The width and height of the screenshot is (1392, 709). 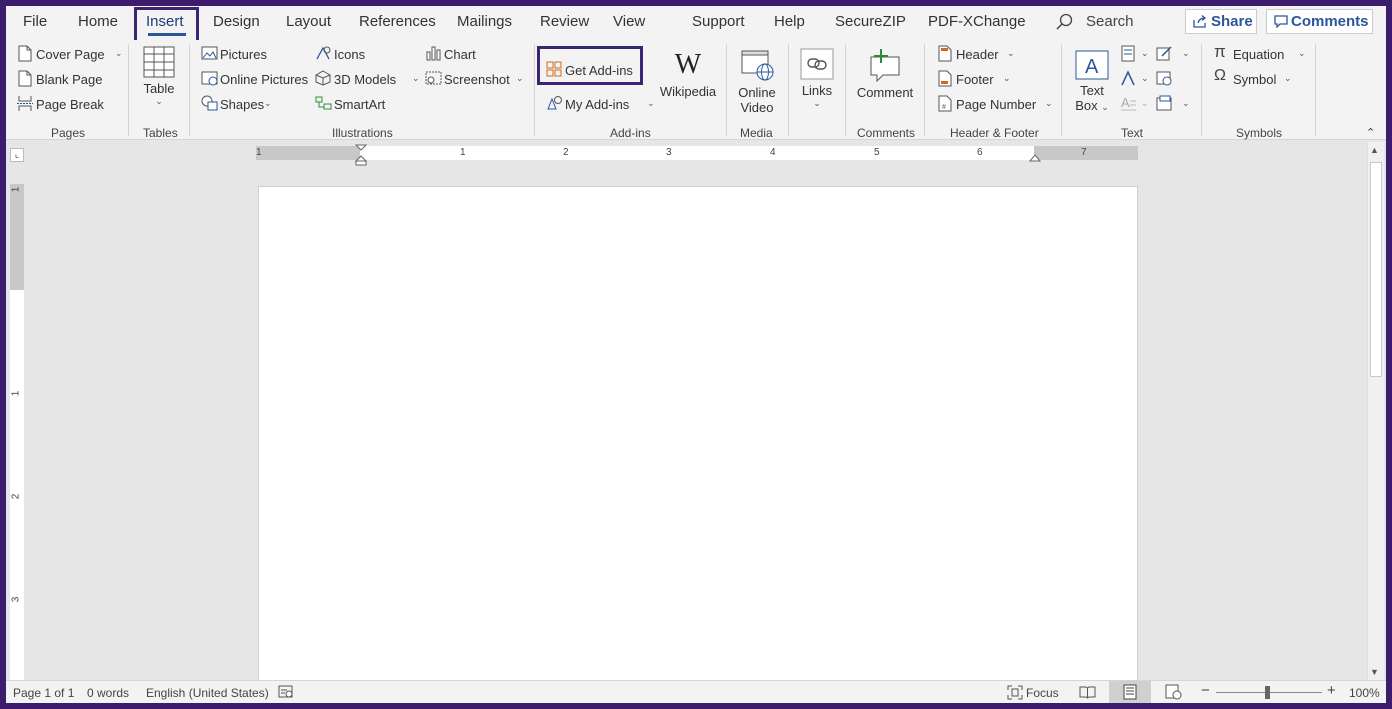 What do you see at coordinates (1221, 21) in the screenshot?
I see `share-button: Share` at bounding box center [1221, 21].